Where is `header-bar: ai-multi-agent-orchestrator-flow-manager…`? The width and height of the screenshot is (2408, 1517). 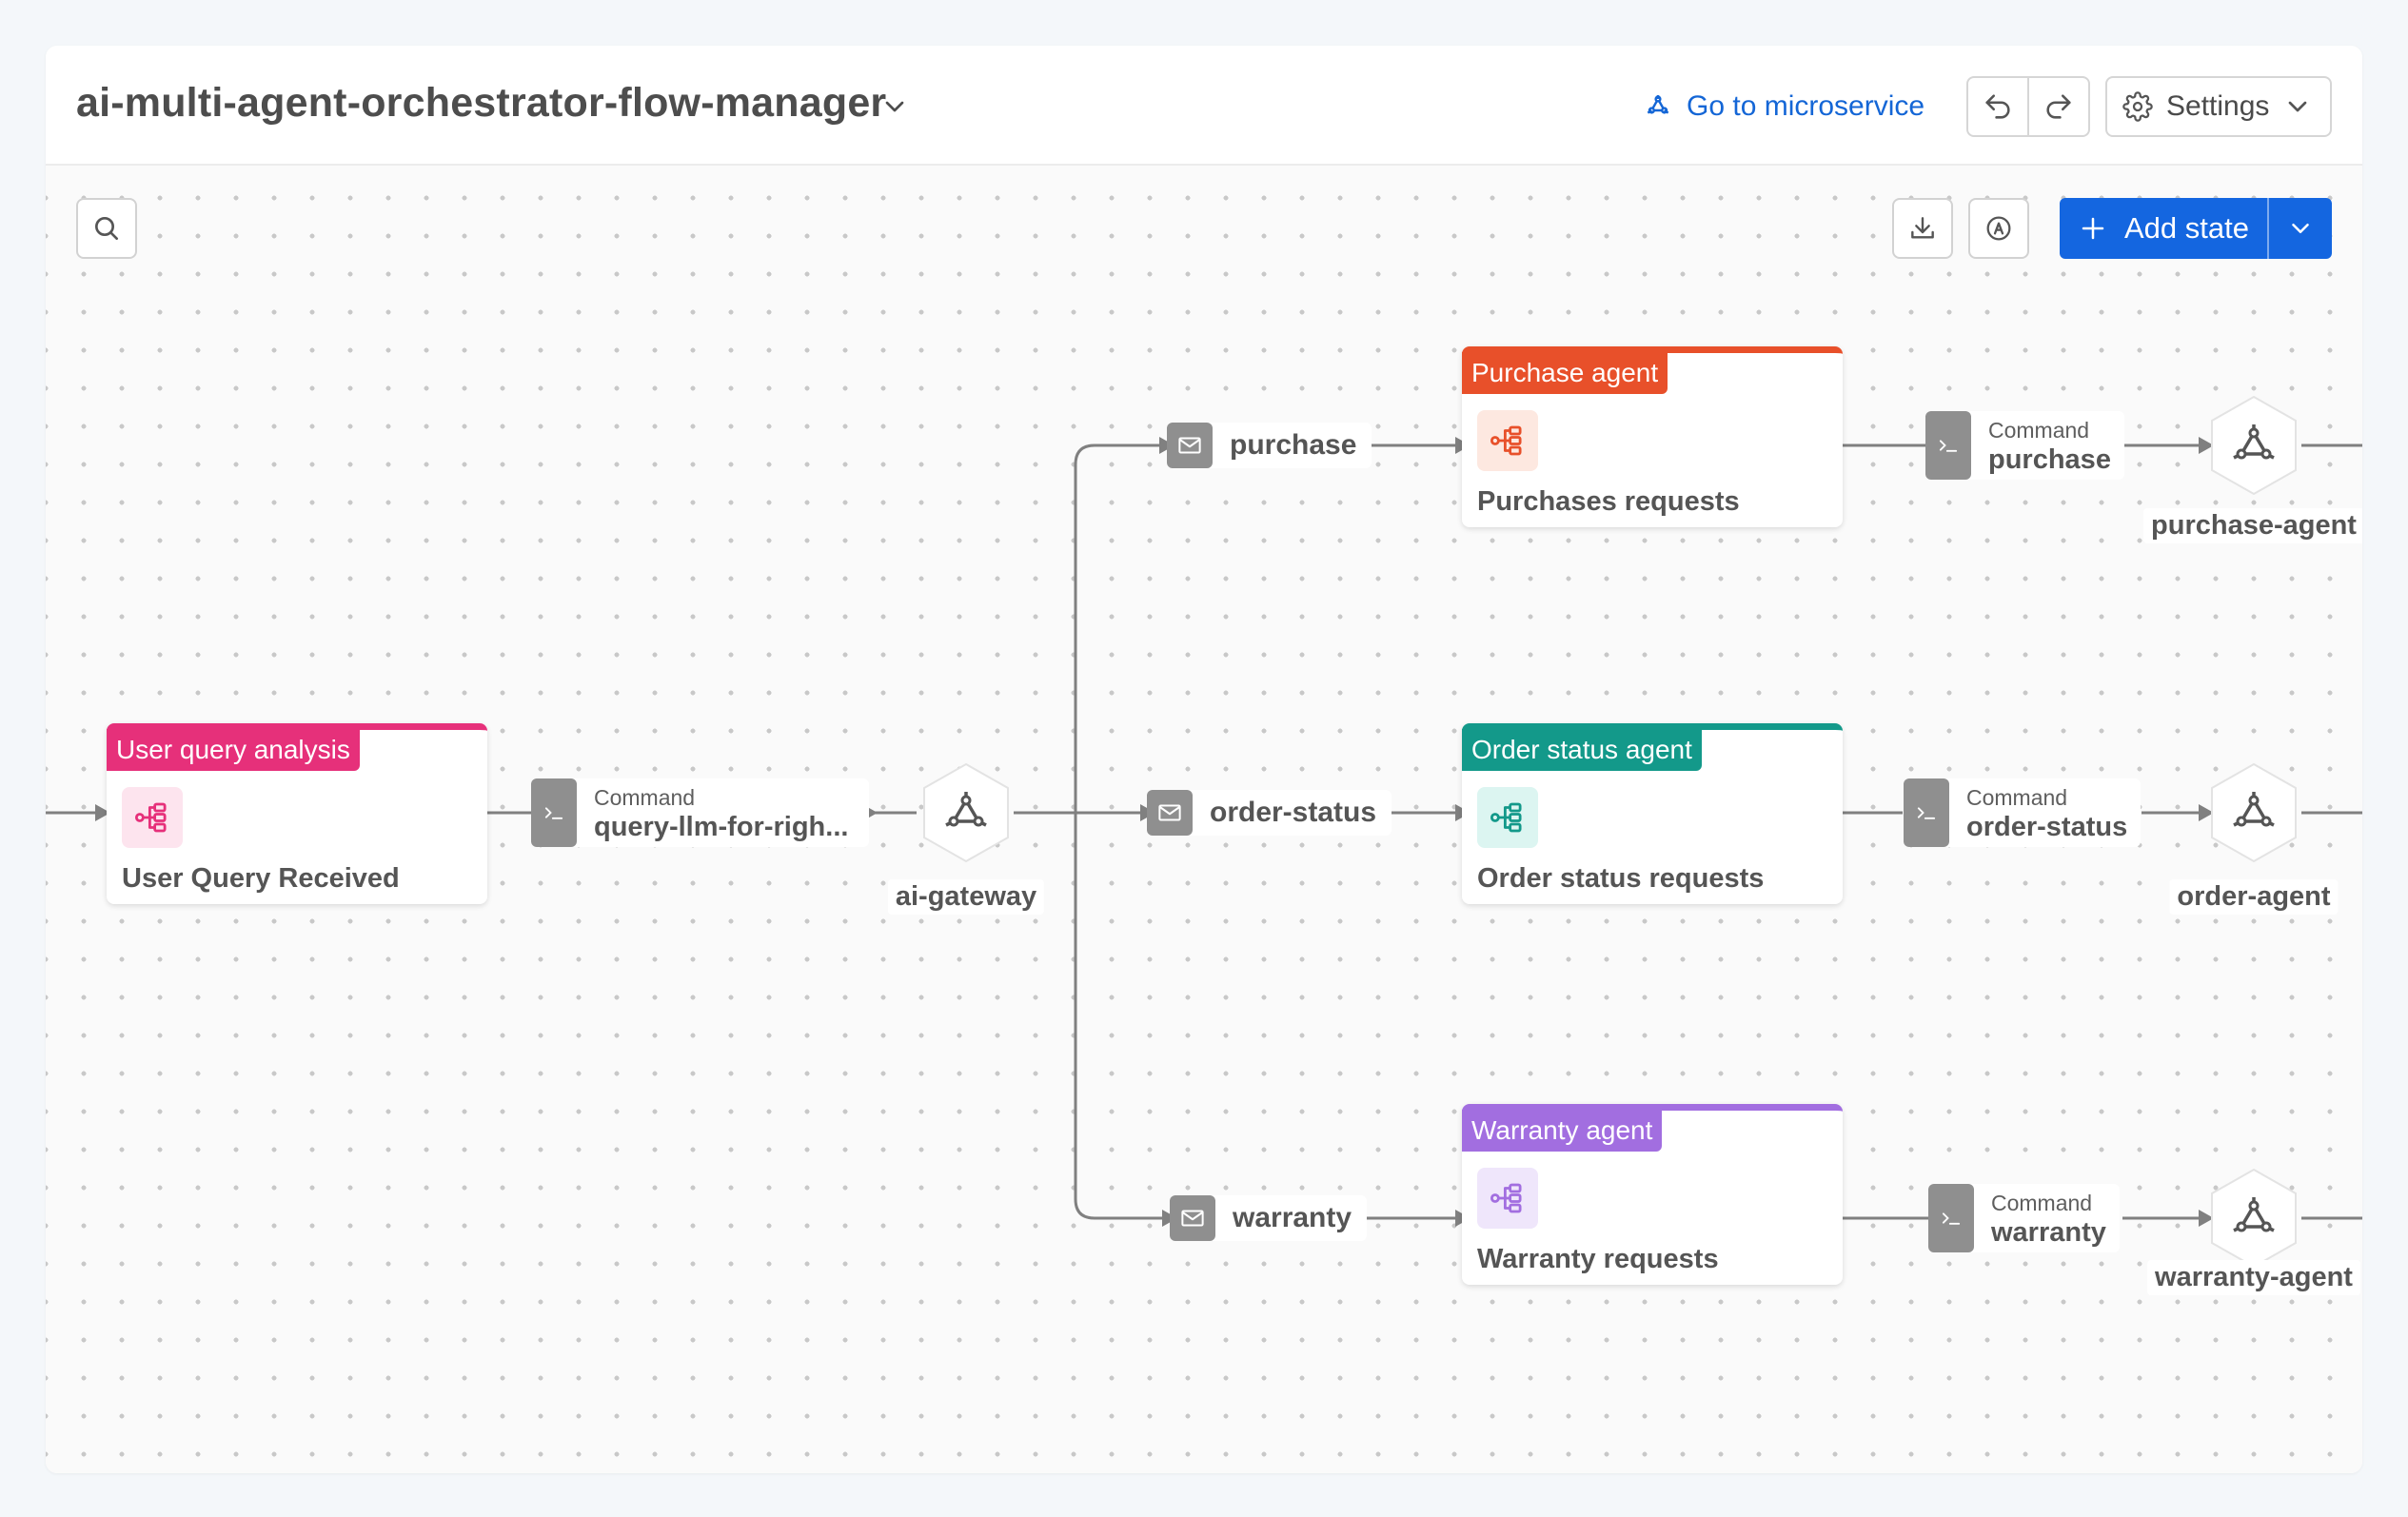 header-bar: ai-multi-agent-orchestrator-flow-manager… is located at coordinates (1204, 106).